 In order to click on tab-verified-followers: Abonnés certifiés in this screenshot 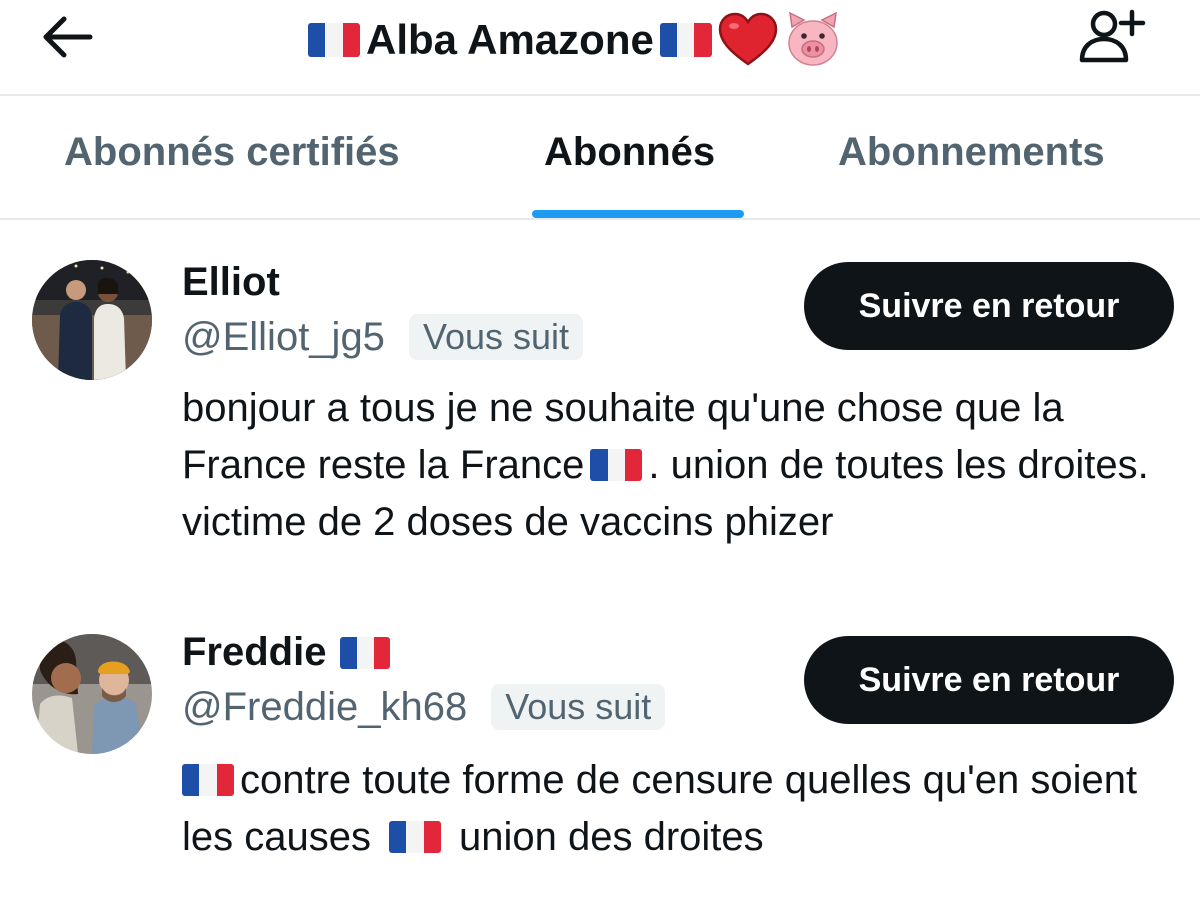, I will do `click(232, 152)`.